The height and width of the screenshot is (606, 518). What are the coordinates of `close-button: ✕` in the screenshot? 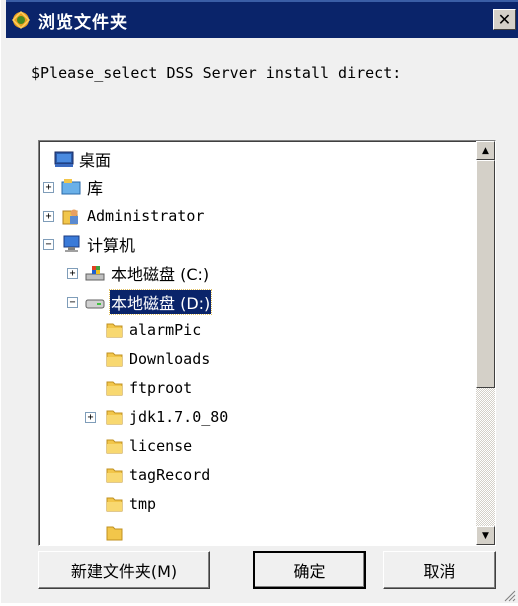 It's located at (504, 19).